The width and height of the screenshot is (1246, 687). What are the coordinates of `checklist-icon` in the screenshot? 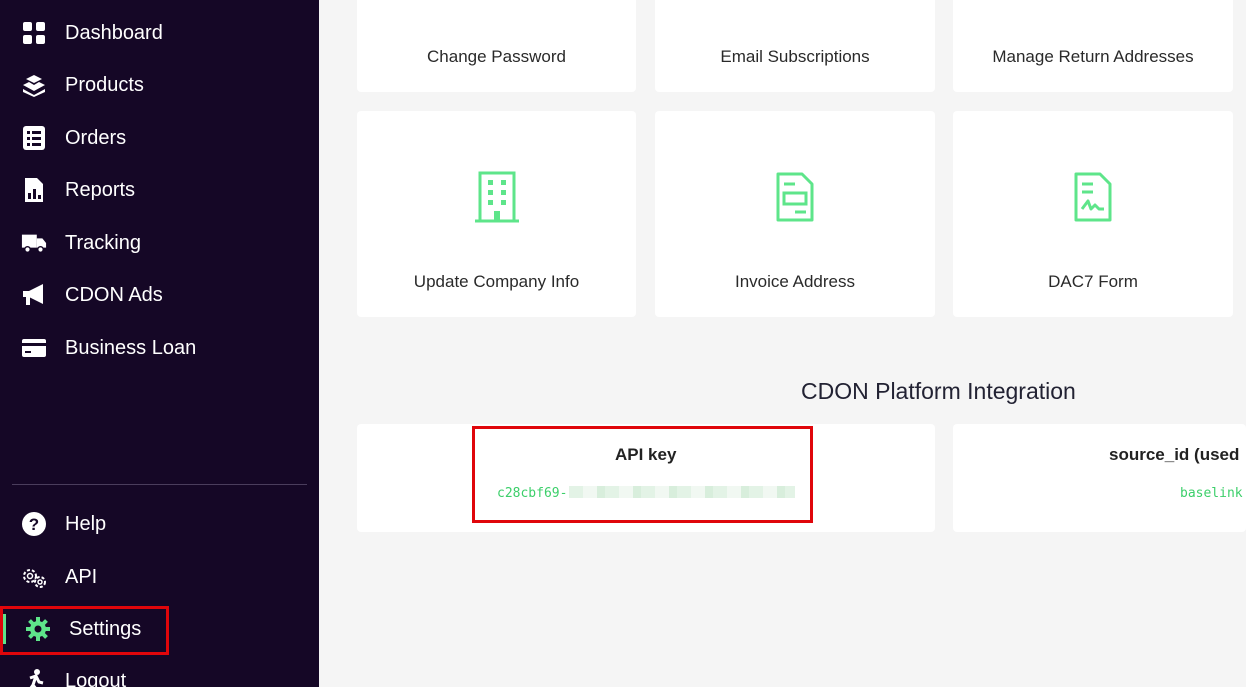 It's located at (34, 138).